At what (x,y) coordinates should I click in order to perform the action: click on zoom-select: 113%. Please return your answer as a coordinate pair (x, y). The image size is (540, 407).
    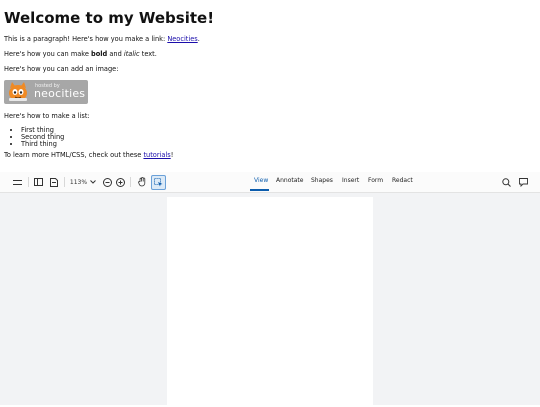
    Looking at the image, I should click on (83, 182).